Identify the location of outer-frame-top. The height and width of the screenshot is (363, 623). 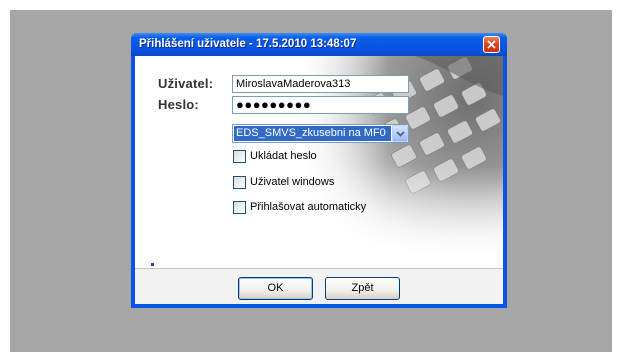
(311, 5).